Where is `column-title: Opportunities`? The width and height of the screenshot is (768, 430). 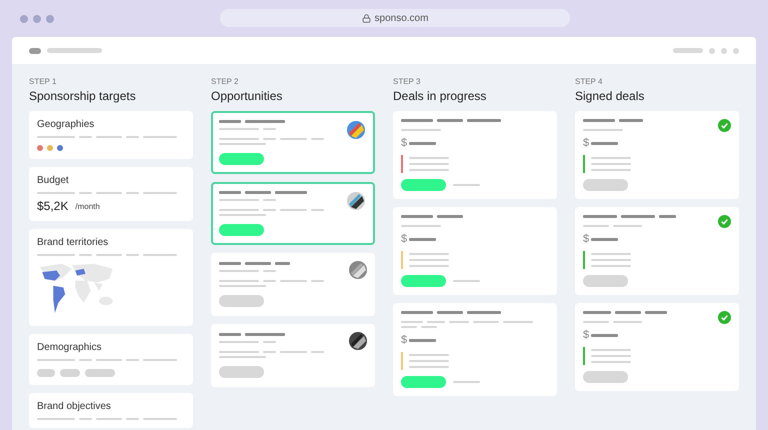
column-title: Opportunities is located at coordinates (247, 96).